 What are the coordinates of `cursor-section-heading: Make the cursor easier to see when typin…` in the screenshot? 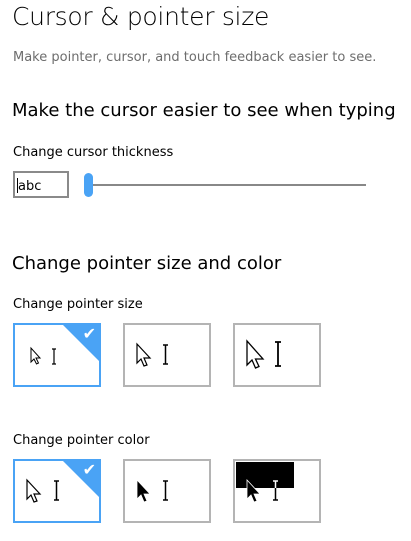 It's located at (204, 110).